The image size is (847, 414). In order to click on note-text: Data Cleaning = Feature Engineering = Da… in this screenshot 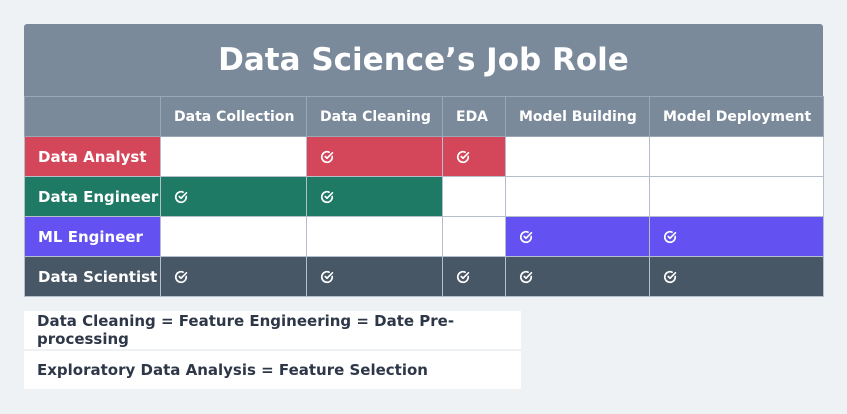, I will do `click(246, 330)`.